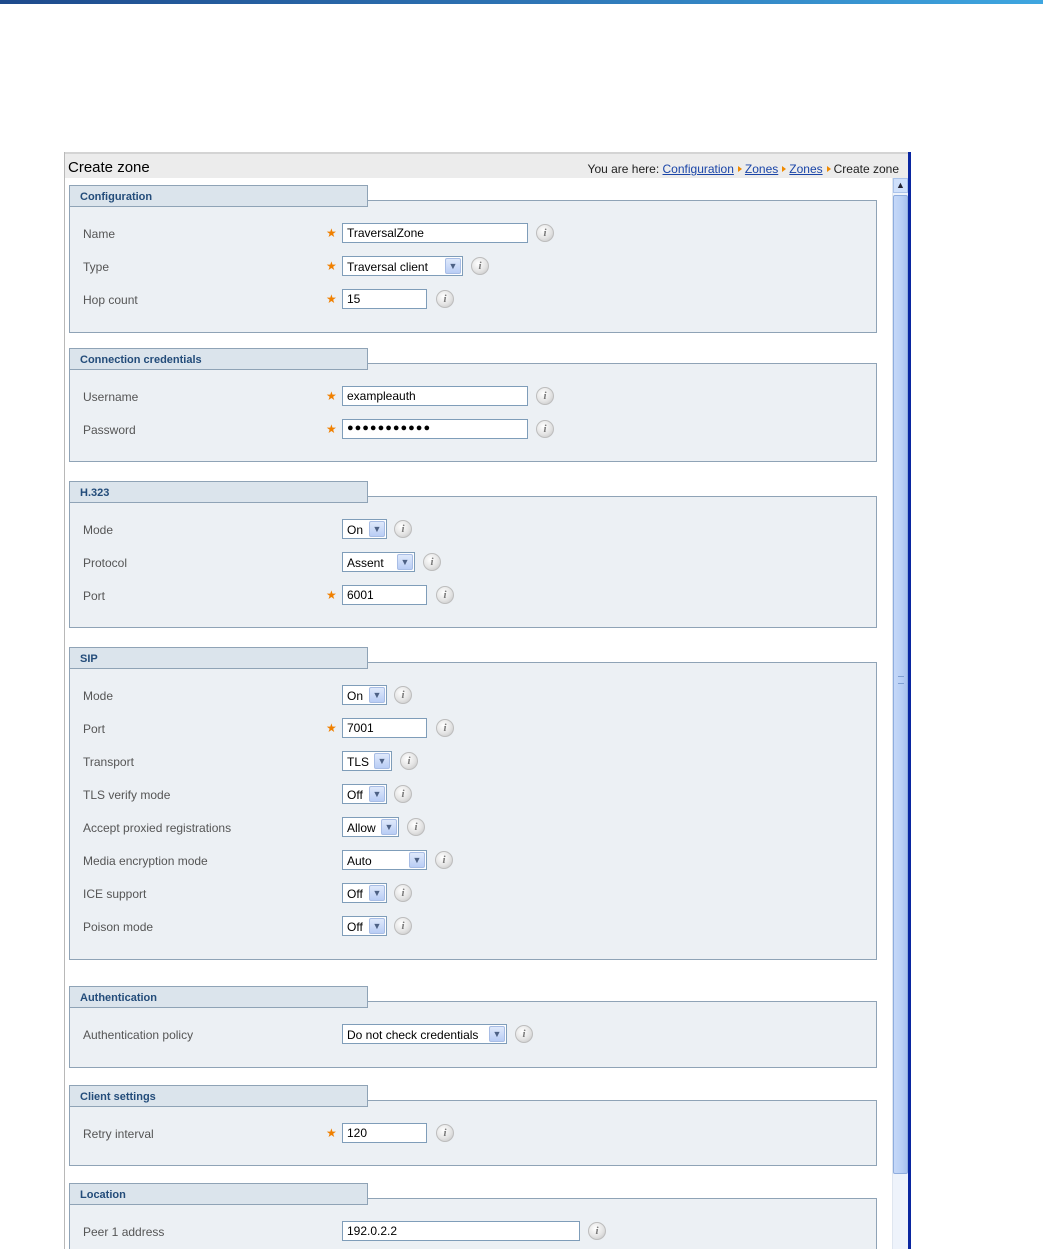 This screenshot has width=1043, height=1249. I want to click on tls-verify-select: Off ▼, so click(364, 794).